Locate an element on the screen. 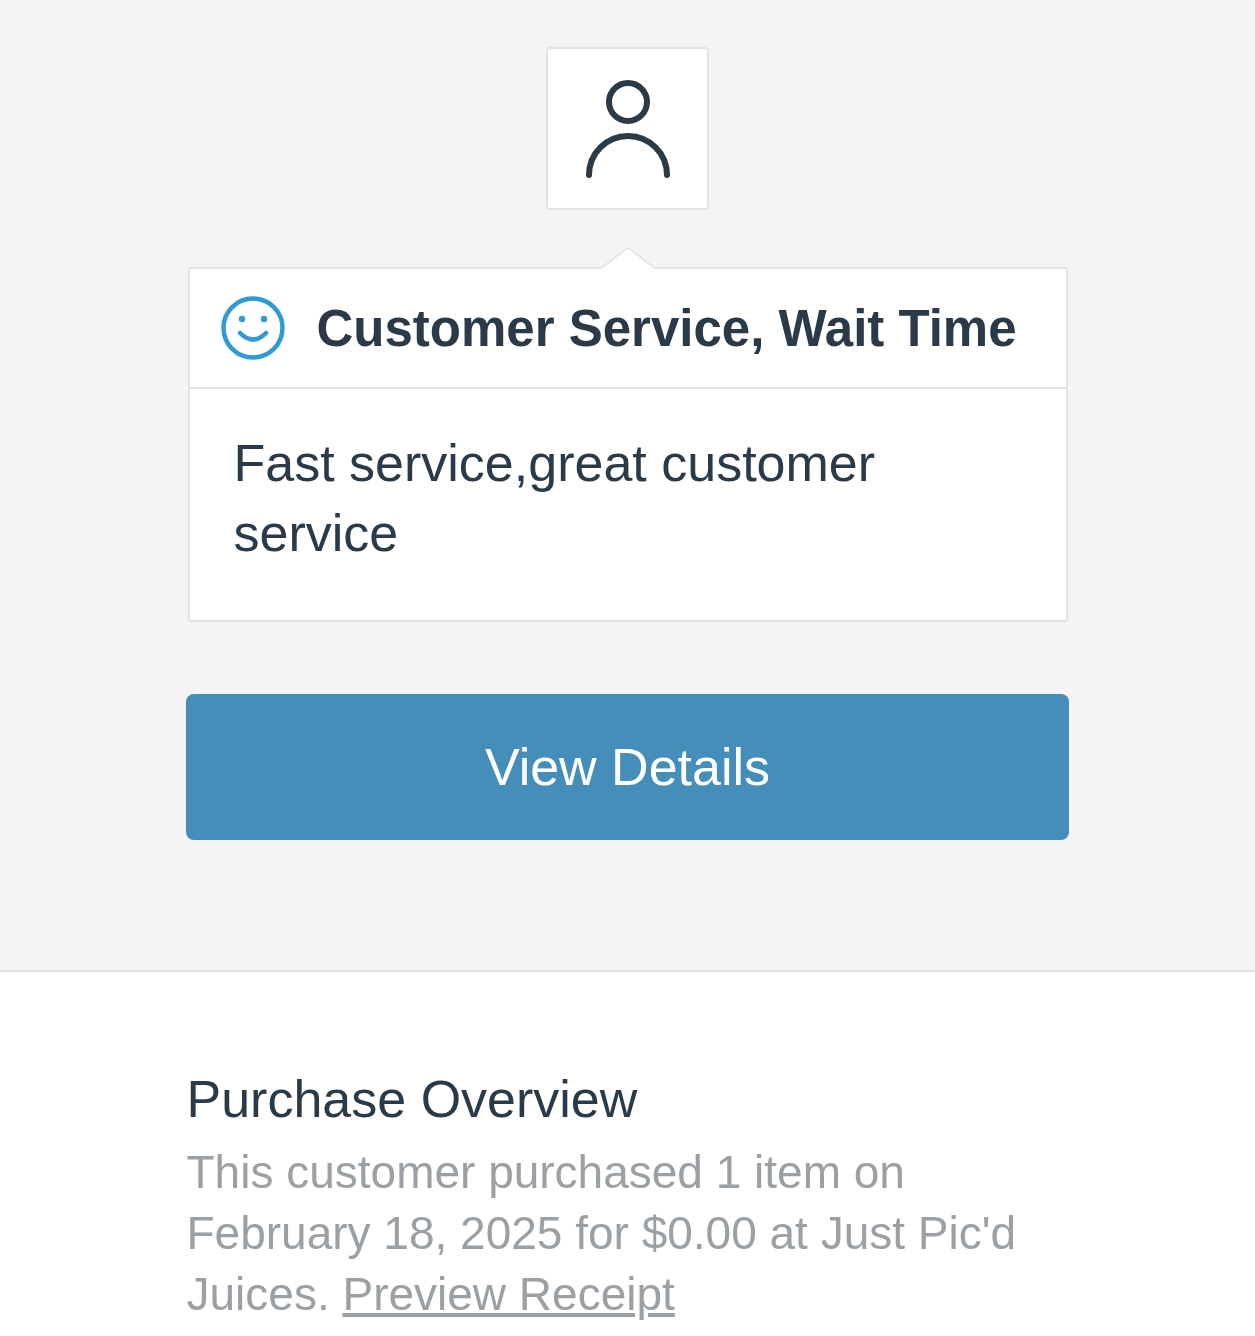 This screenshot has width=1255, height=1336. smiley-icon is located at coordinates (252, 328).